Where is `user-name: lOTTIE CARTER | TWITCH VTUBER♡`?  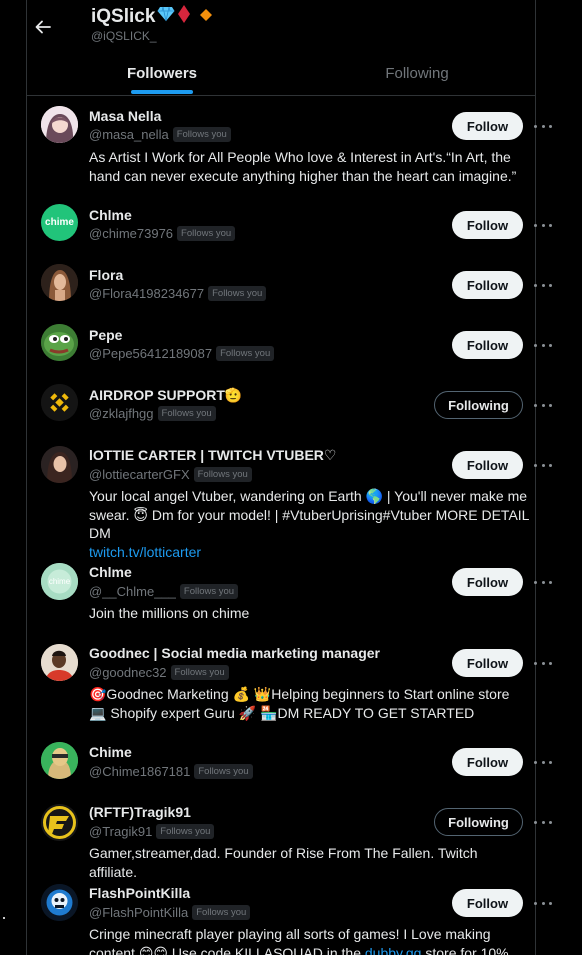 user-name: lOTTIE CARTER | TWITCH VTUBER♡ is located at coordinates (212, 455).